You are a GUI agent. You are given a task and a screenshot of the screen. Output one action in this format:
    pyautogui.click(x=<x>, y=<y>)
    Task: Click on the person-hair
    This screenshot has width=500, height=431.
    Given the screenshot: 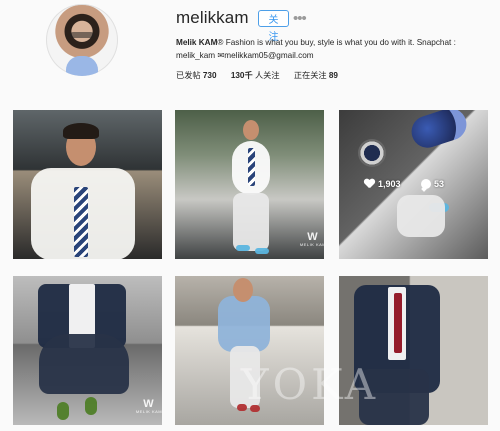 What is the action you would take?
    pyautogui.click(x=81, y=131)
    